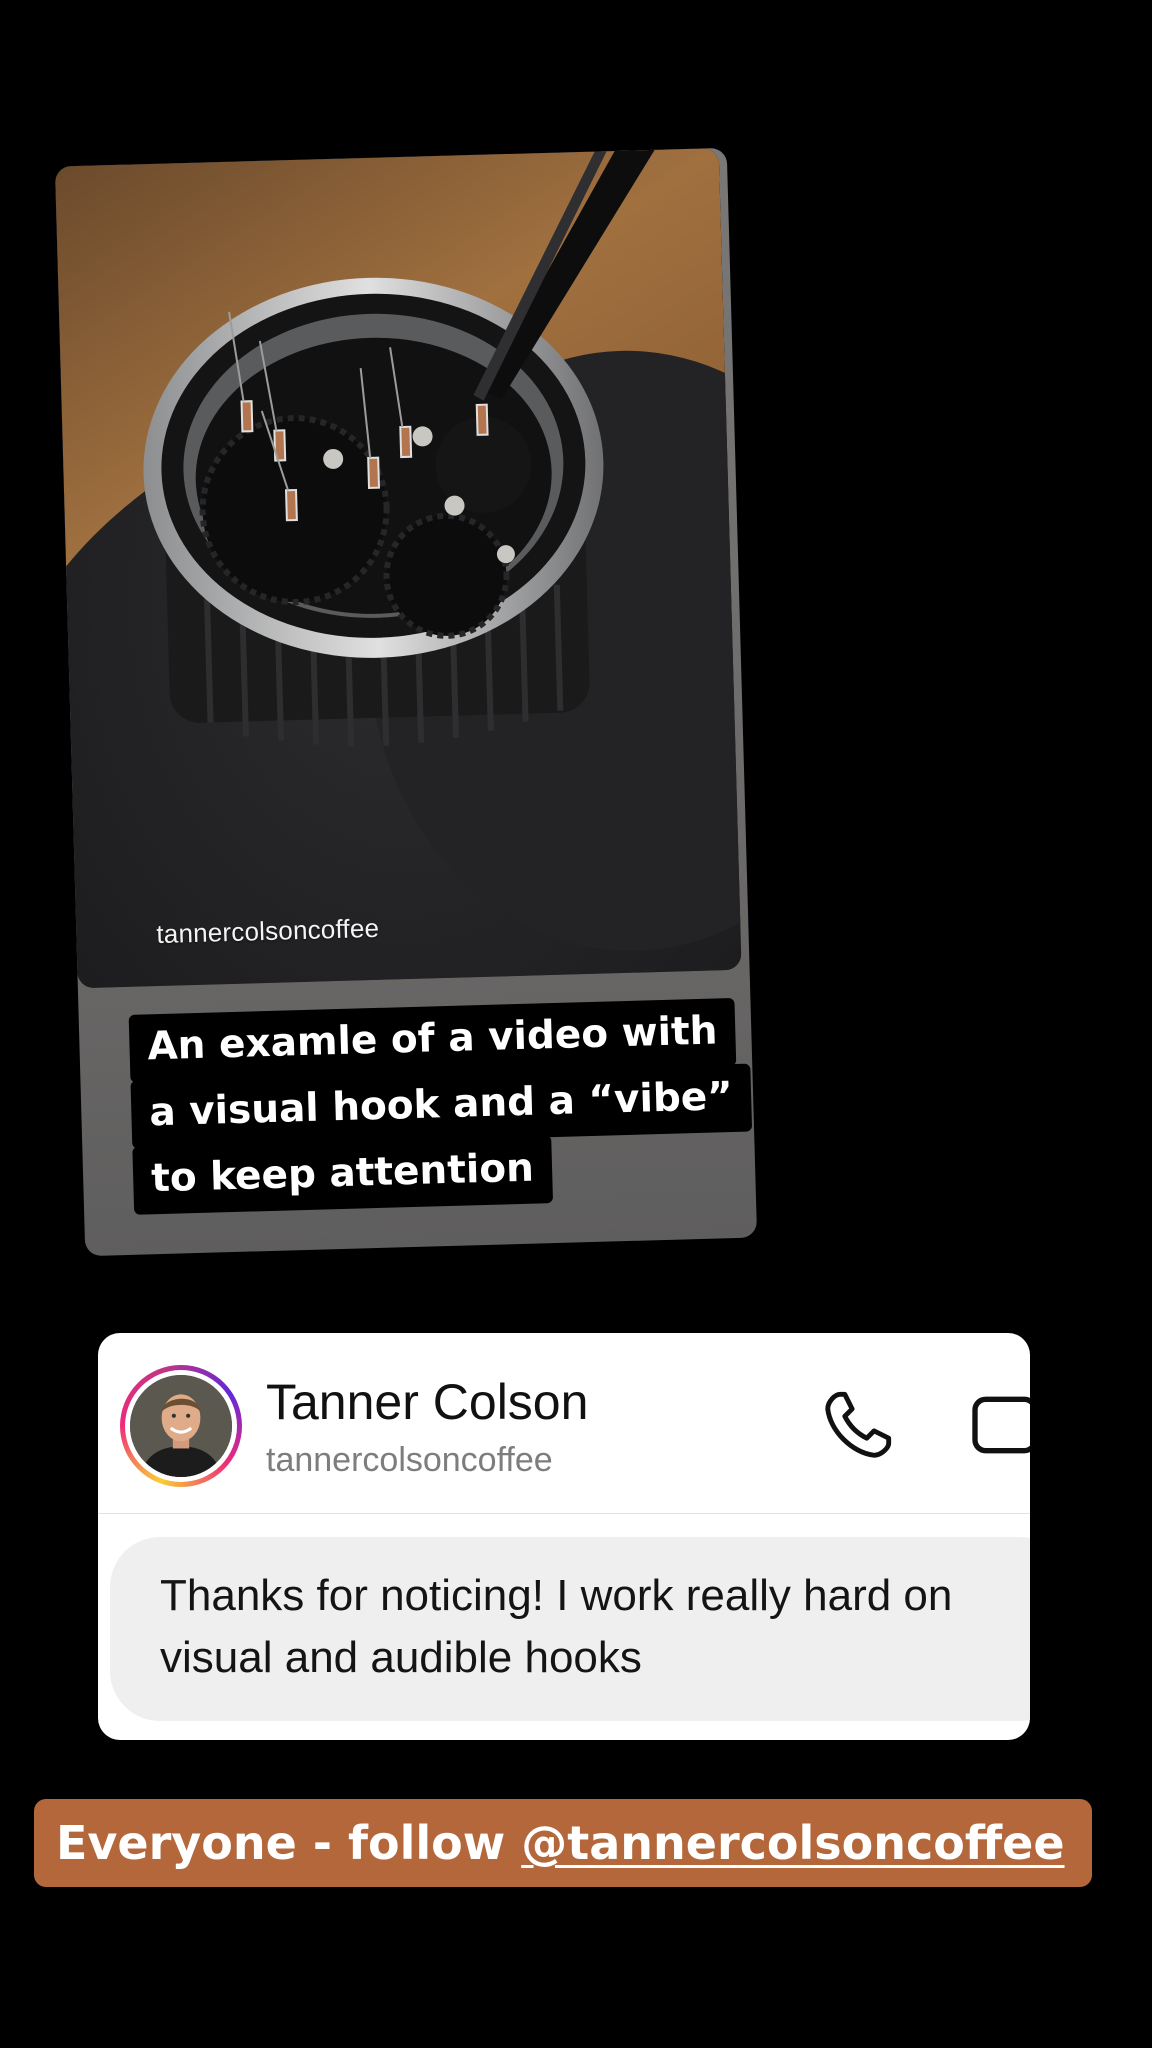 The height and width of the screenshot is (2048, 1152). What do you see at coordinates (409, 1460) in the screenshot?
I see `dm-contact-handle: tannercolsoncoffee` at bounding box center [409, 1460].